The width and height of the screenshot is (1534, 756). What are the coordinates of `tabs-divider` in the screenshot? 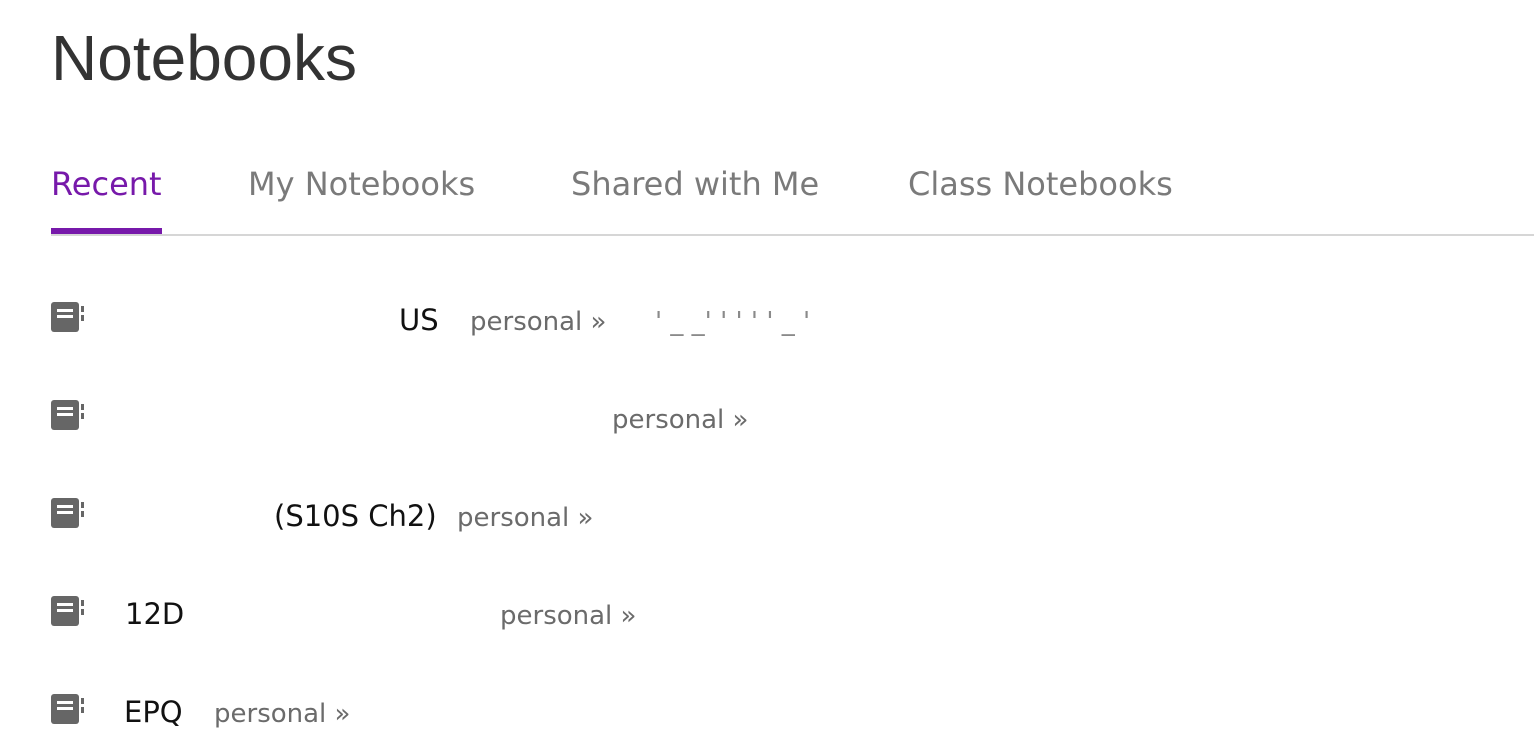 It's located at (792, 235).